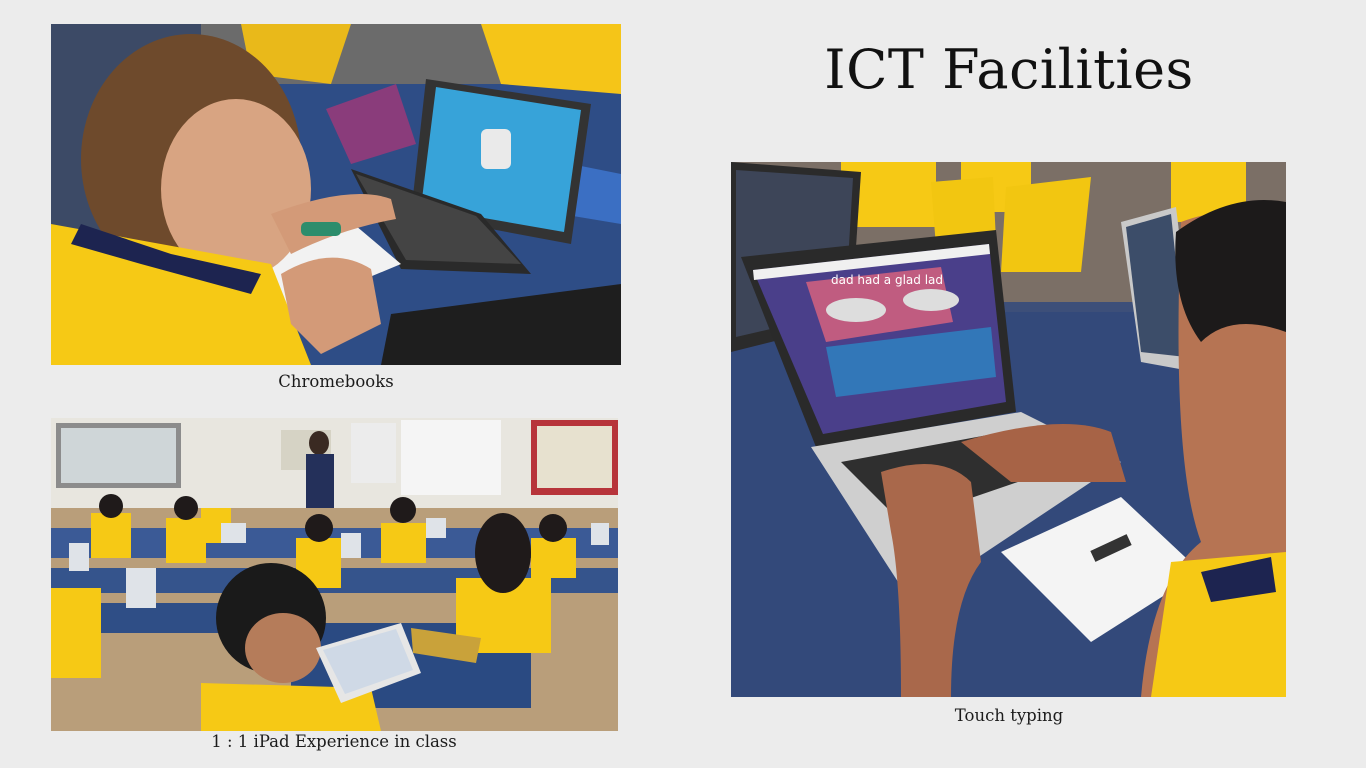 The height and width of the screenshot is (768, 1366). Describe the element at coordinates (336, 381) in the screenshot. I see `chromebooks-caption: Chromebooks` at that location.